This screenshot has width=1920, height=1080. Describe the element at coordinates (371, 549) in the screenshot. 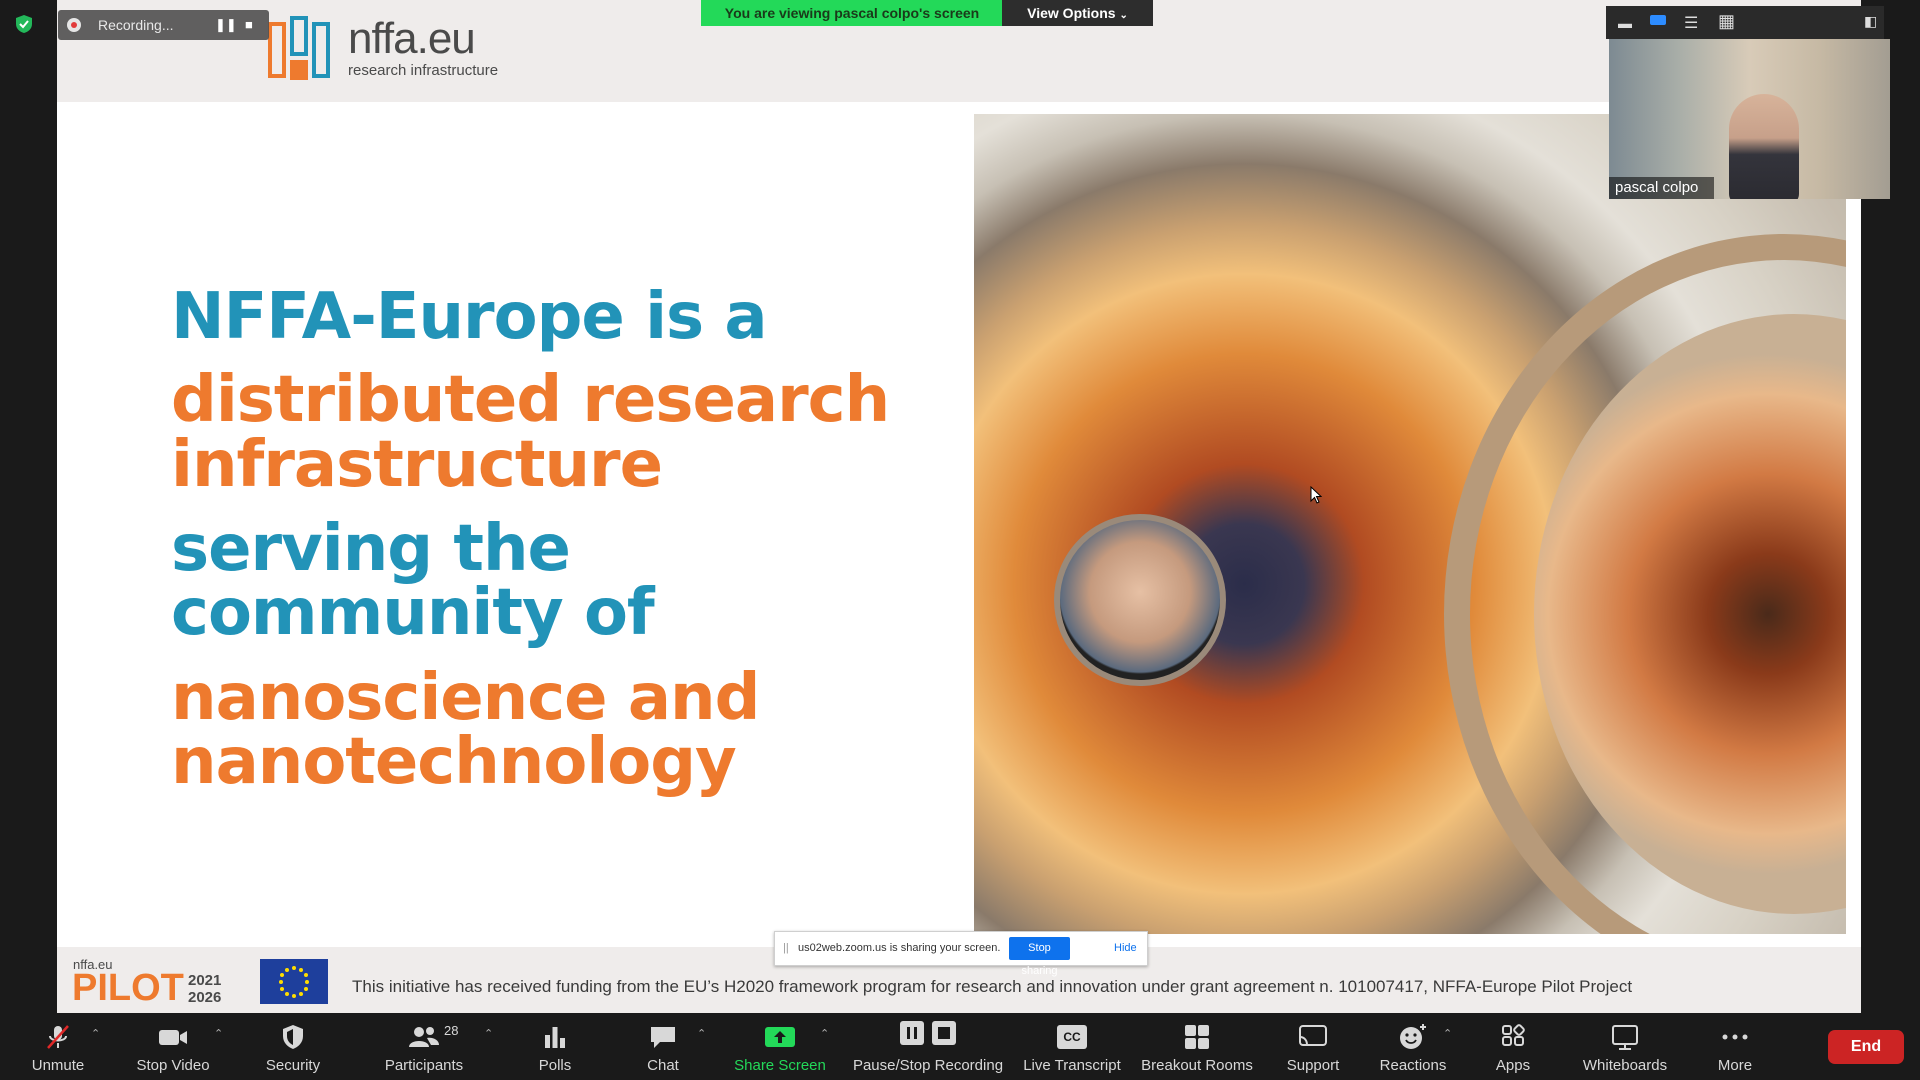

I see `headline-line-4: serving the` at that location.